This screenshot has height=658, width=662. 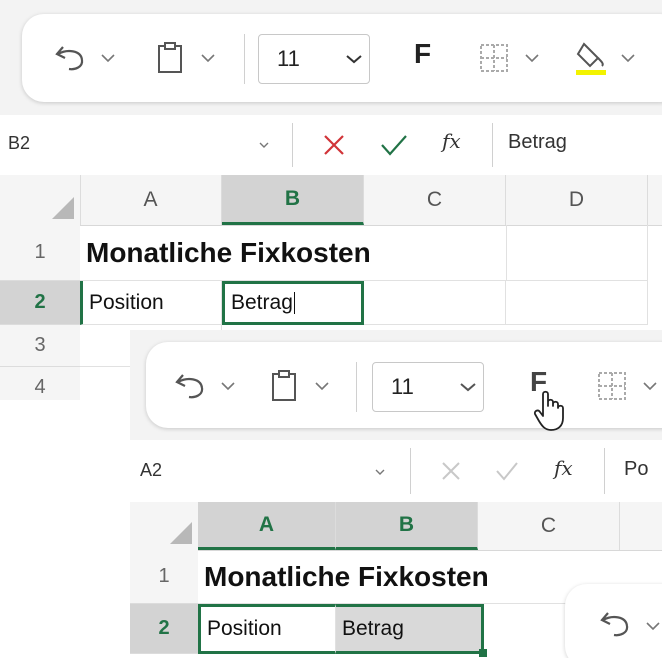 I want to click on cell-b2-text: Betrag, so click(x=262, y=302).